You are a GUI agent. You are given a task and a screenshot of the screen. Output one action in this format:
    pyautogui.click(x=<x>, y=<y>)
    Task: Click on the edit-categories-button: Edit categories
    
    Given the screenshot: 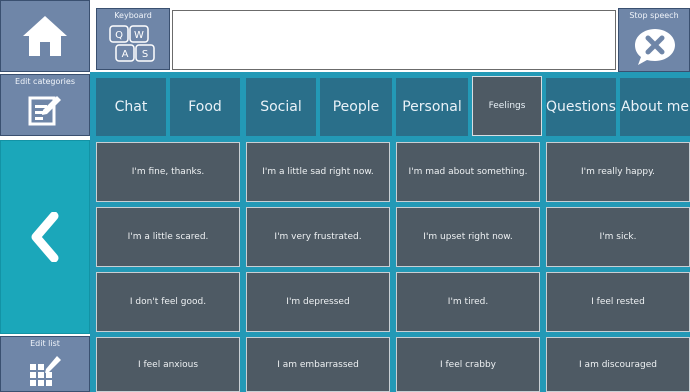 What is the action you would take?
    pyautogui.click(x=45, y=105)
    